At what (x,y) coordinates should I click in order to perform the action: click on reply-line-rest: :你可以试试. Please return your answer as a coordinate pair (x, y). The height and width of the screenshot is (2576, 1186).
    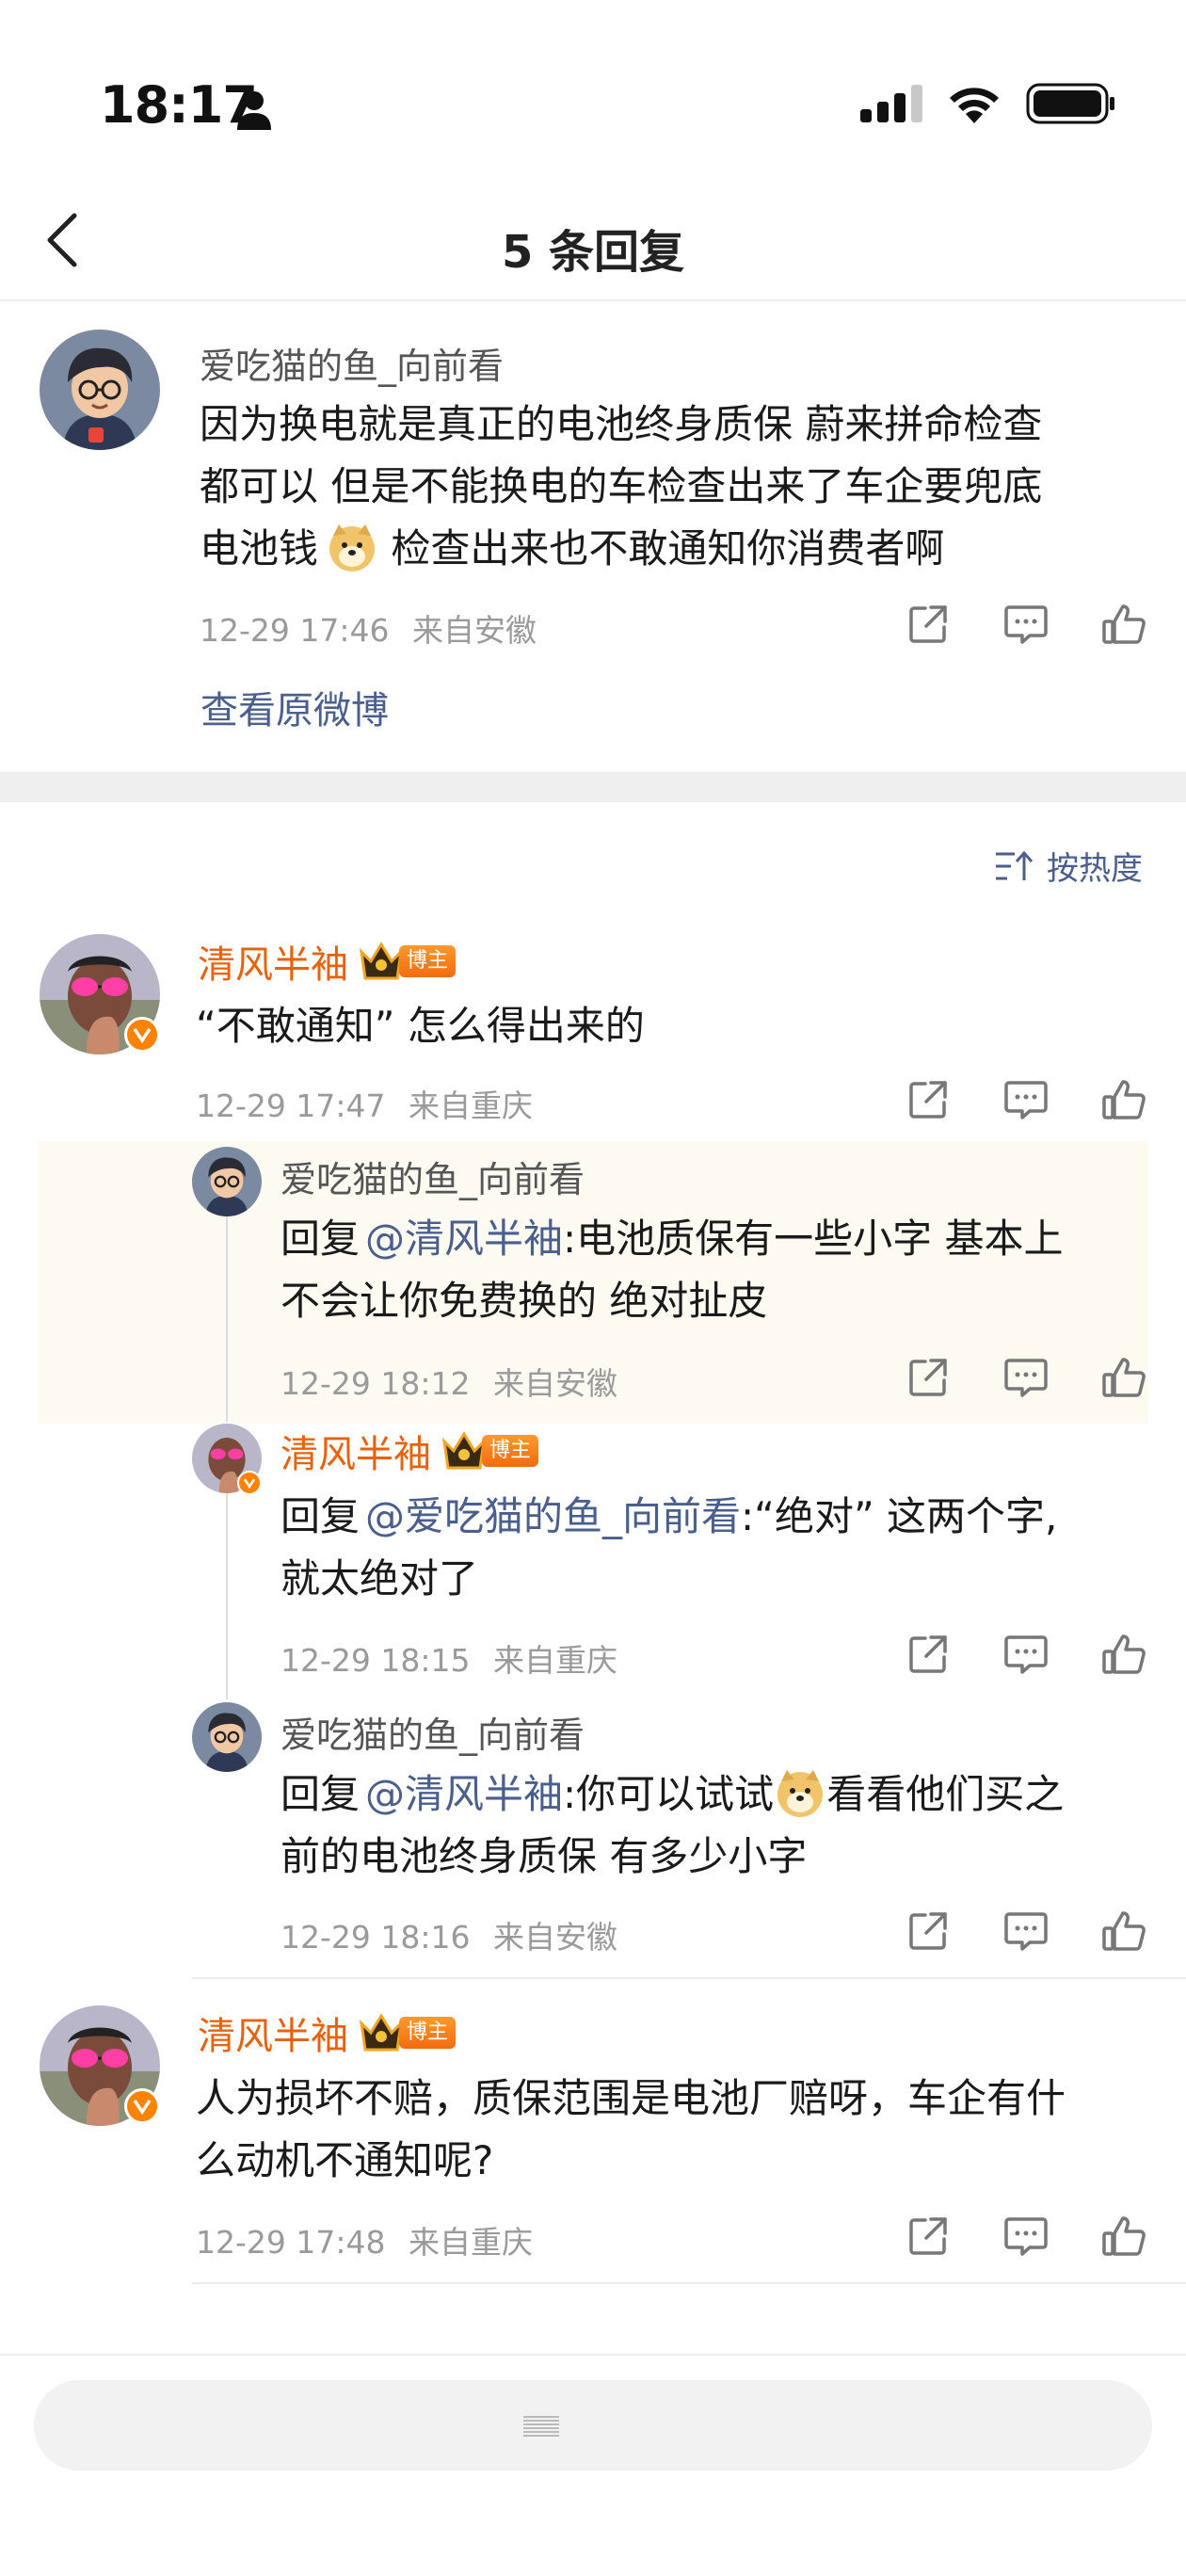
    Looking at the image, I should click on (669, 1794).